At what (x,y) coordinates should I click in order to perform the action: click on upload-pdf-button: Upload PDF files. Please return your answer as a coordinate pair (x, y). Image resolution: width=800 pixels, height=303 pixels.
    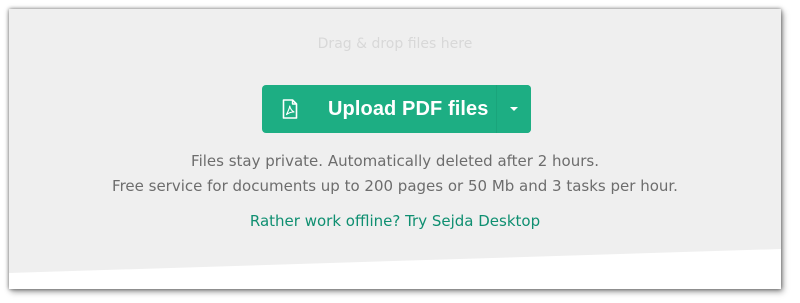
    Looking at the image, I should click on (379, 109).